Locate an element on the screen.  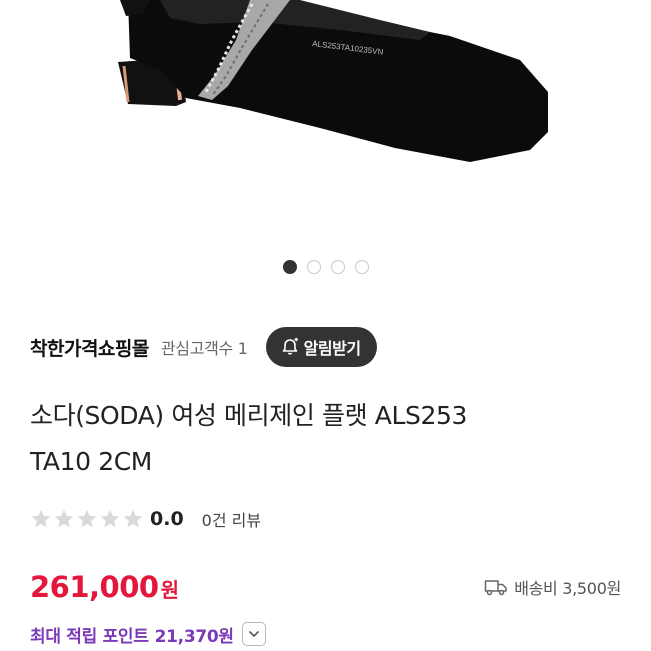
bell-plus-icon is located at coordinates (290, 346).